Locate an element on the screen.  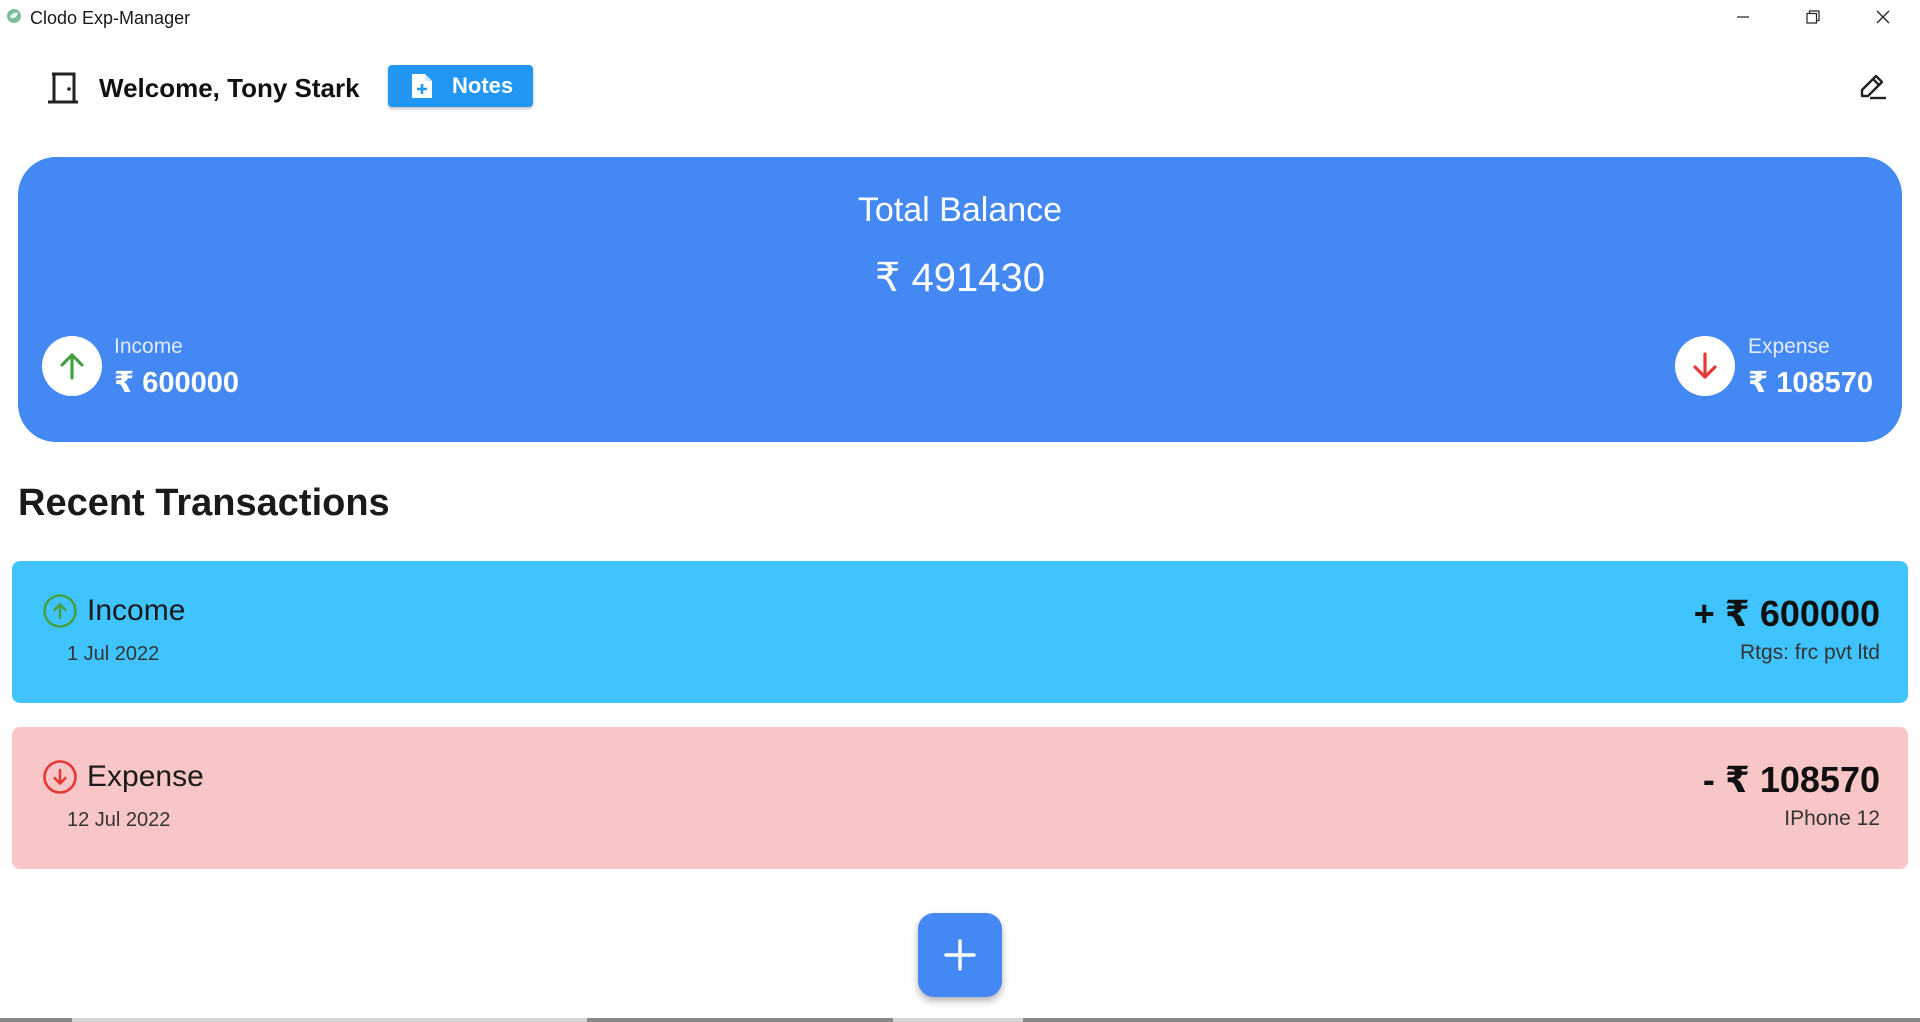
close-icon is located at coordinates (1883, 17).